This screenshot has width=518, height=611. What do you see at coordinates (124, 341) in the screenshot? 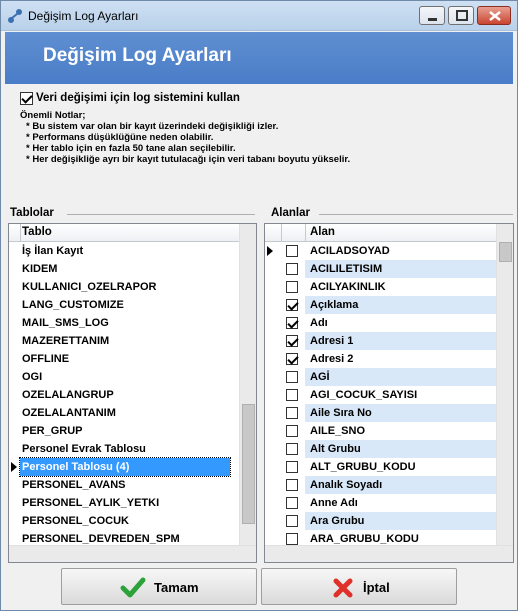
I see `table-row: MAZERETTANIM` at bounding box center [124, 341].